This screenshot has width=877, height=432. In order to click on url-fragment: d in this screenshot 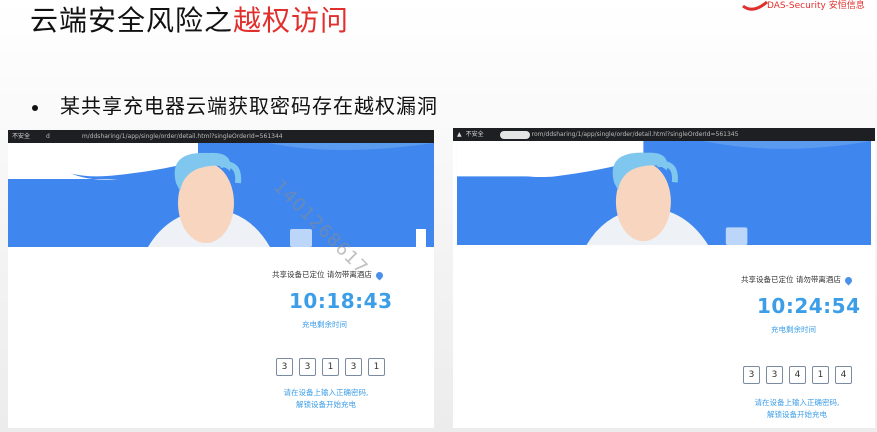, I will do `click(48, 136)`.